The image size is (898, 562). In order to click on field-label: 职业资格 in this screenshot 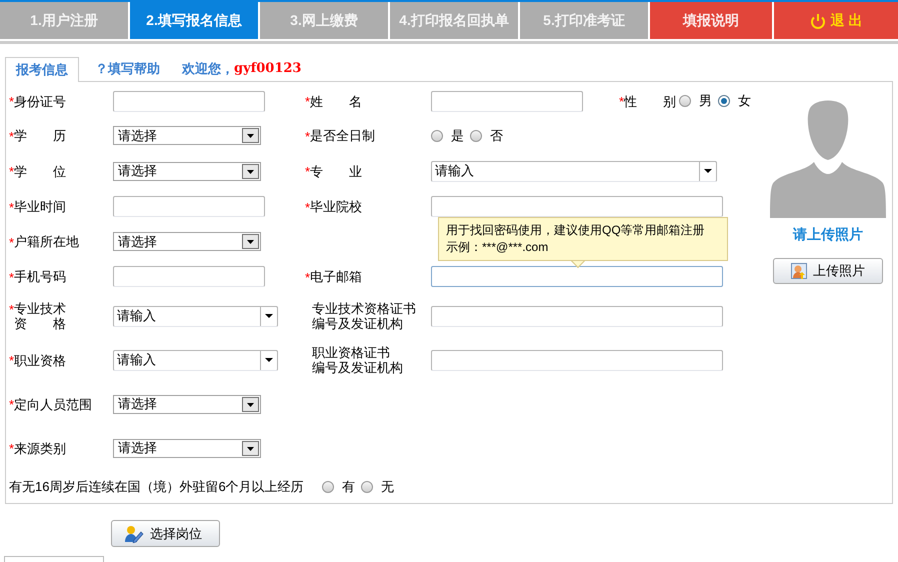, I will do `click(40, 360)`.